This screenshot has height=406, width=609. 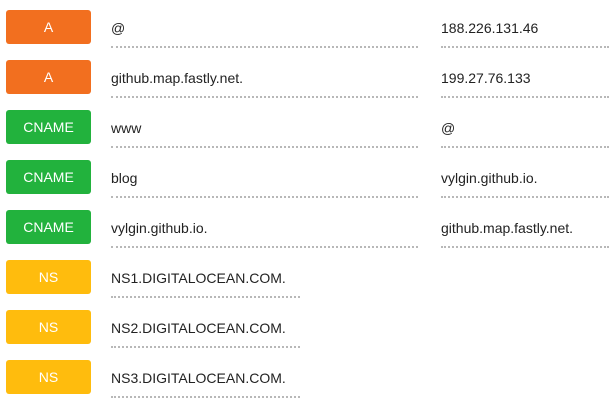 I want to click on record-host: NS3.DIGITALOCEAN.COM., so click(x=198, y=378).